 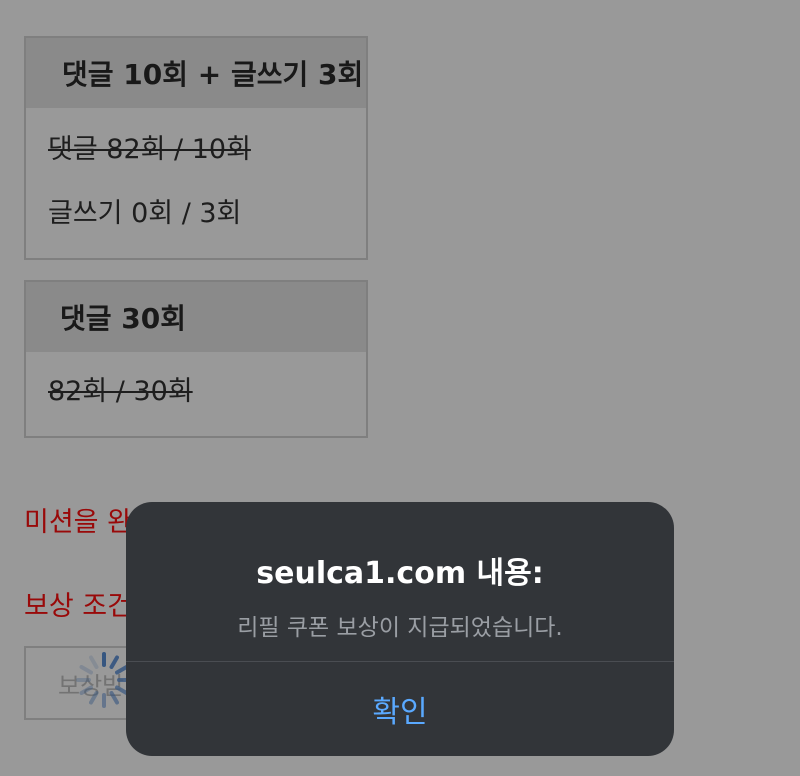 I want to click on dialog-title: seulca1.com 내용:, so click(x=400, y=573).